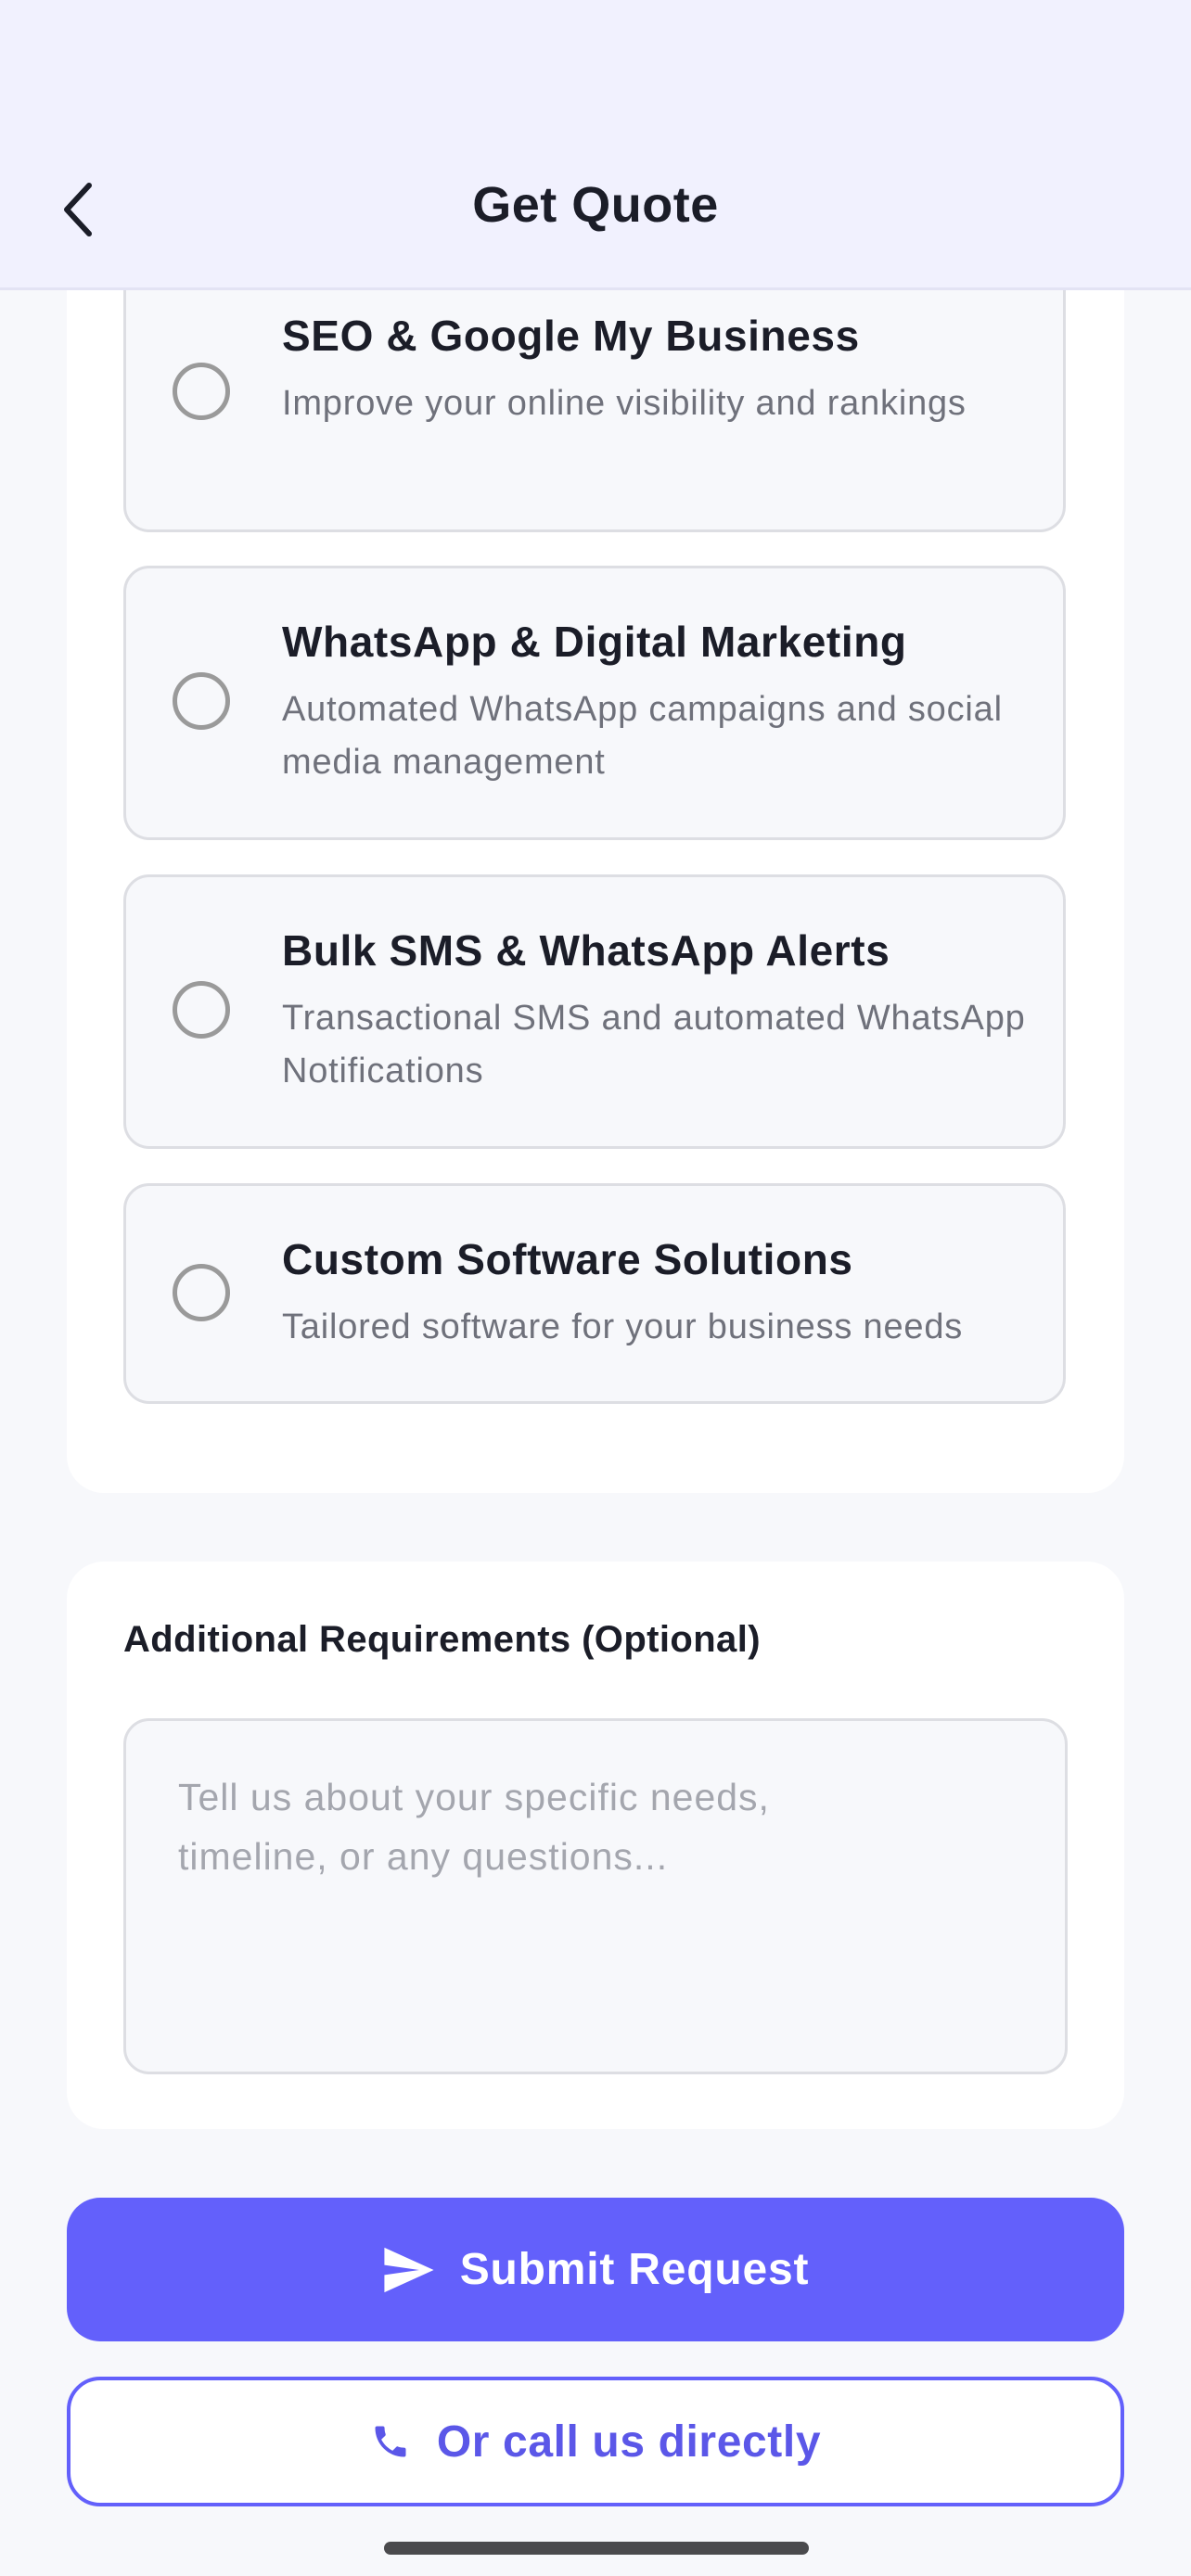 The image size is (1191, 2576). I want to click on submit-label: Submit Request, so click(634, 2270).